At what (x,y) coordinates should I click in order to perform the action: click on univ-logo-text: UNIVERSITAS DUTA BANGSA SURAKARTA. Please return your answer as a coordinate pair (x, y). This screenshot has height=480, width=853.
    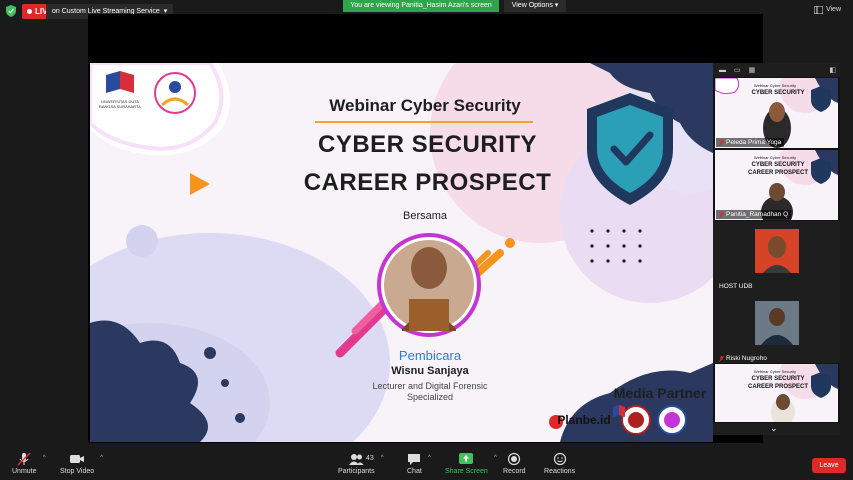
    Looking at the image, I should click on (120, 104).